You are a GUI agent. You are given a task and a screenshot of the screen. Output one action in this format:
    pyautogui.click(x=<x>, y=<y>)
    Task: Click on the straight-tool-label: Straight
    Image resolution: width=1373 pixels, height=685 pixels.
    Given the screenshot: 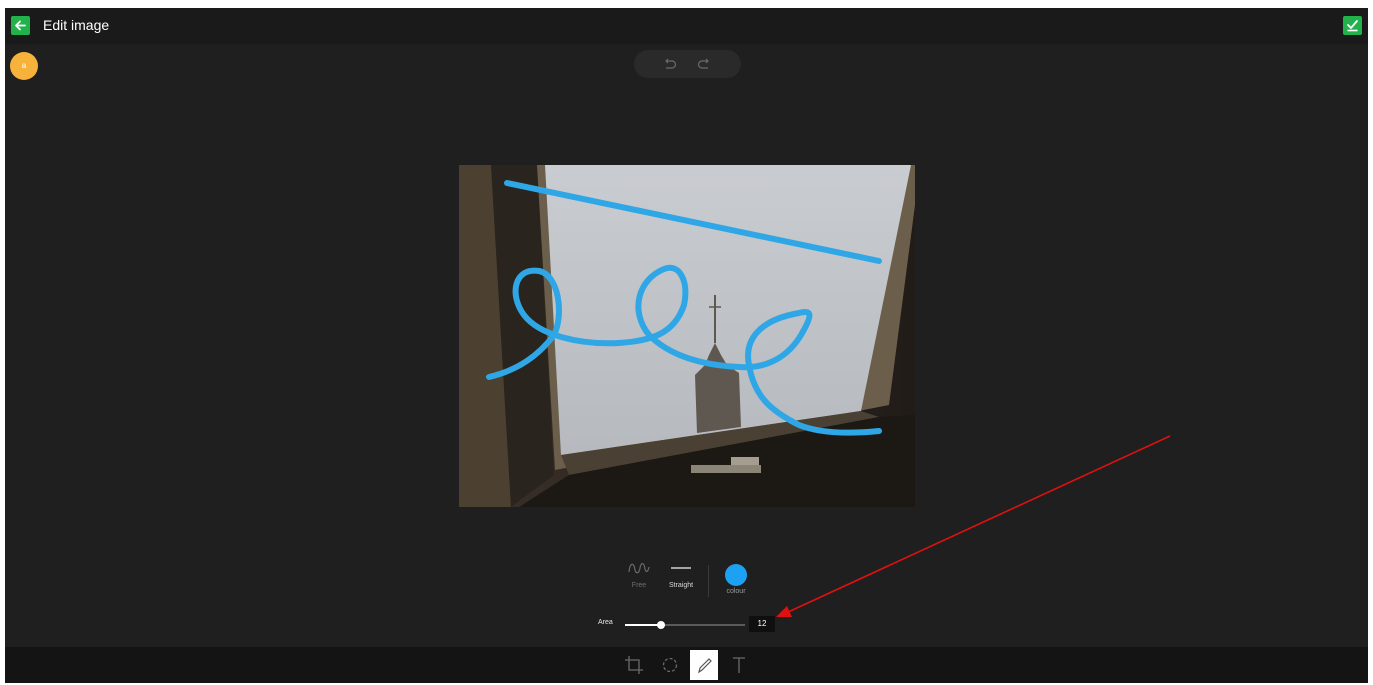 What is the action you would take?
    pyautogui.click(x=681, y=585)
    